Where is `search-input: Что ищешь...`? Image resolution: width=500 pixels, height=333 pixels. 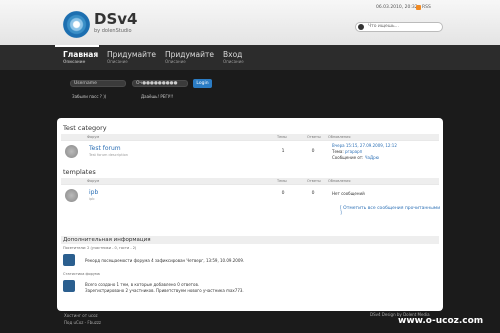
search-input: Что ищешь... is located at coordinates (399, 27).